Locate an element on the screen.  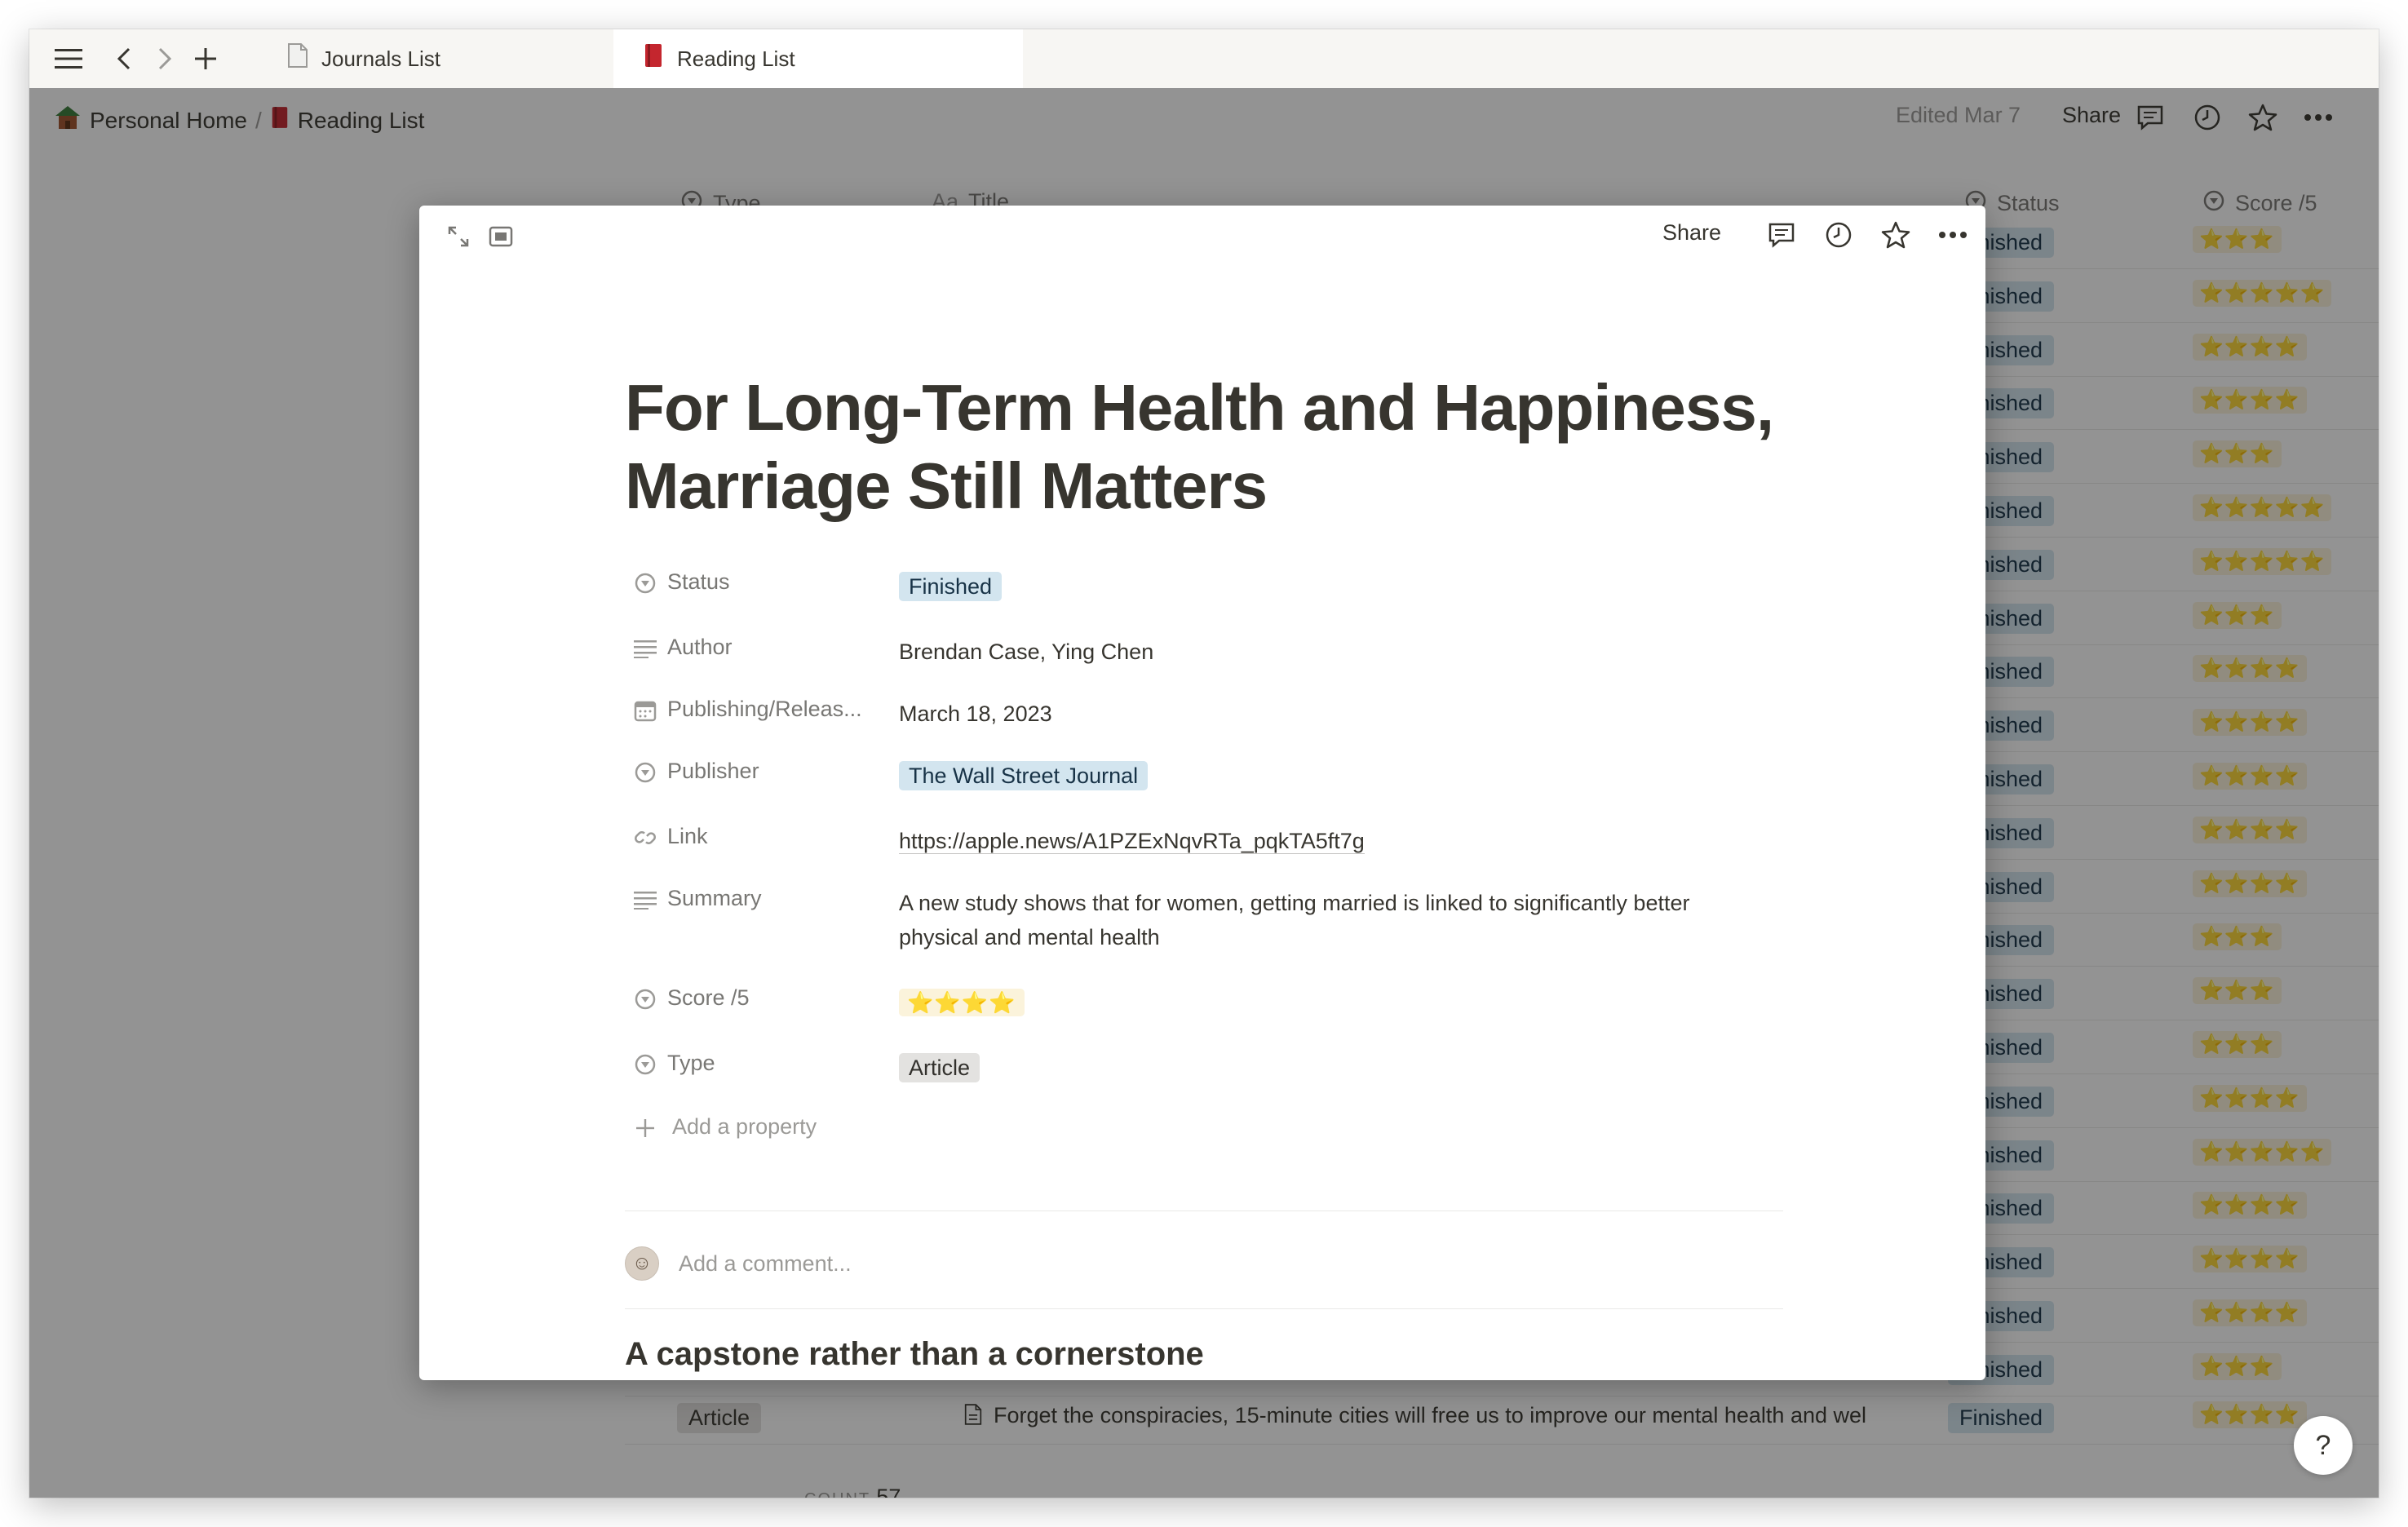
property-value: Article is located at coordinates (939, 1068).